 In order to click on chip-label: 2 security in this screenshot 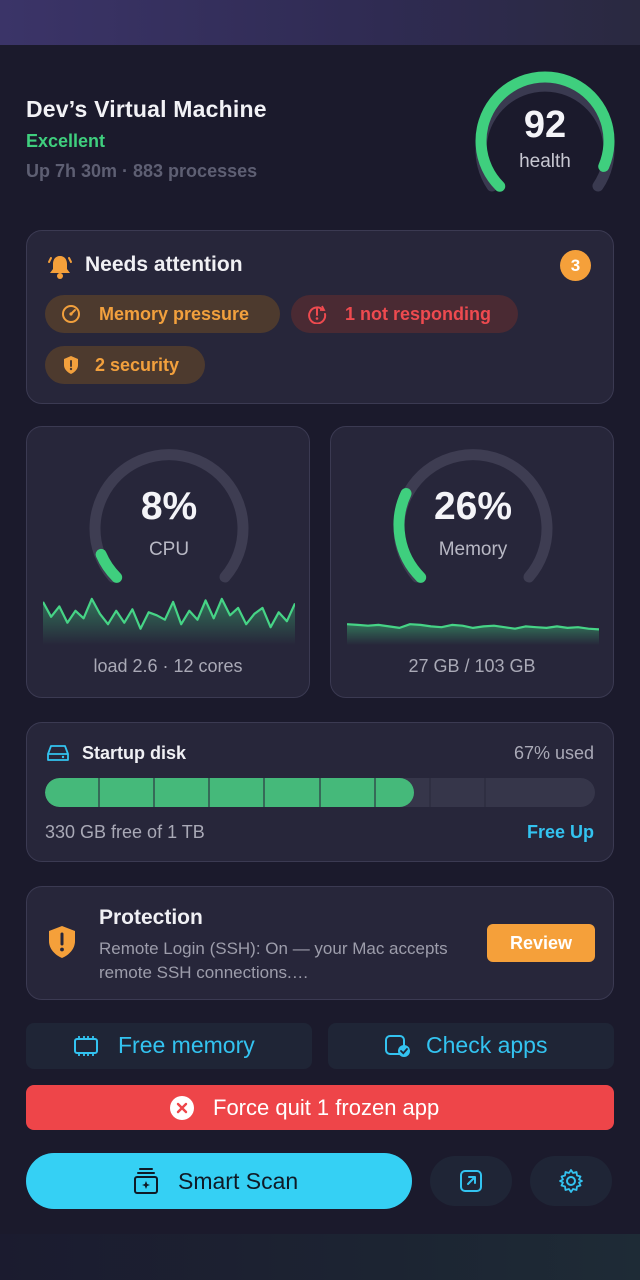, I will do `click(137, 365)`.